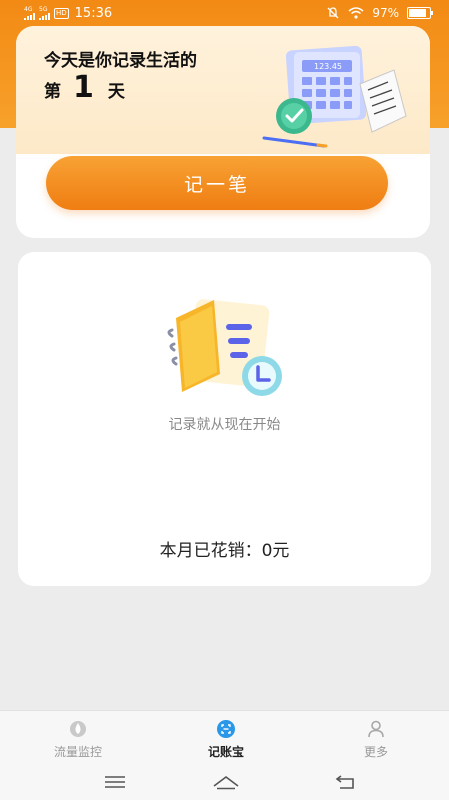 The height and width of the screenshot is (800, 449). I want to click on record-button: 记一笔, so click(217, 183).